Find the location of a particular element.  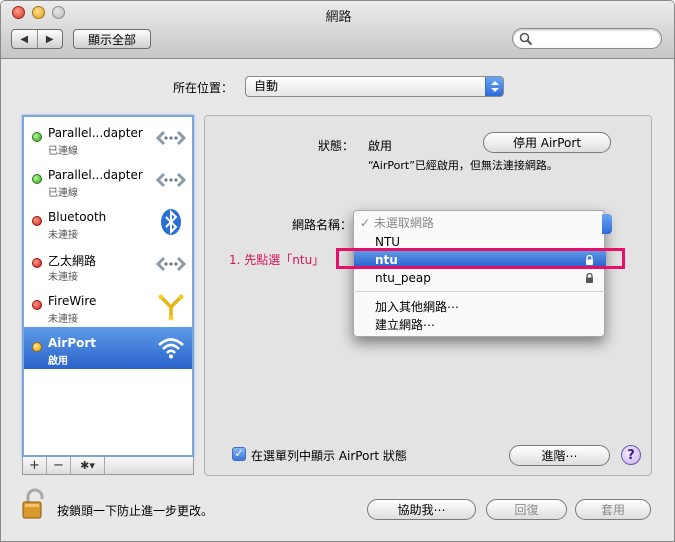

search-field is located at coordinates (587, 38).